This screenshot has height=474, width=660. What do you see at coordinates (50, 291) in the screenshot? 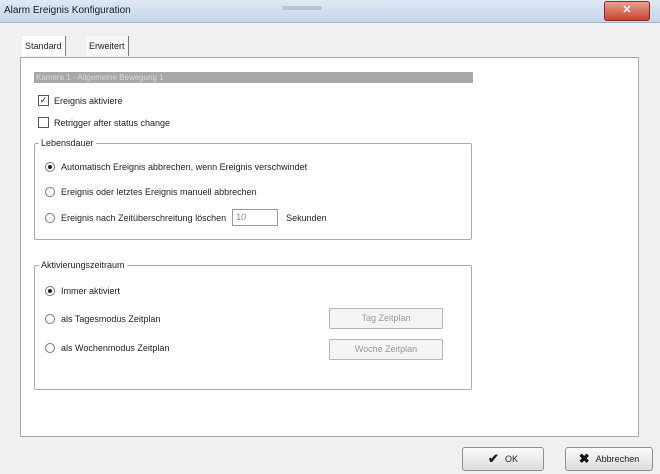
I see `activation-always-radio` at bounding box center [50, 291].